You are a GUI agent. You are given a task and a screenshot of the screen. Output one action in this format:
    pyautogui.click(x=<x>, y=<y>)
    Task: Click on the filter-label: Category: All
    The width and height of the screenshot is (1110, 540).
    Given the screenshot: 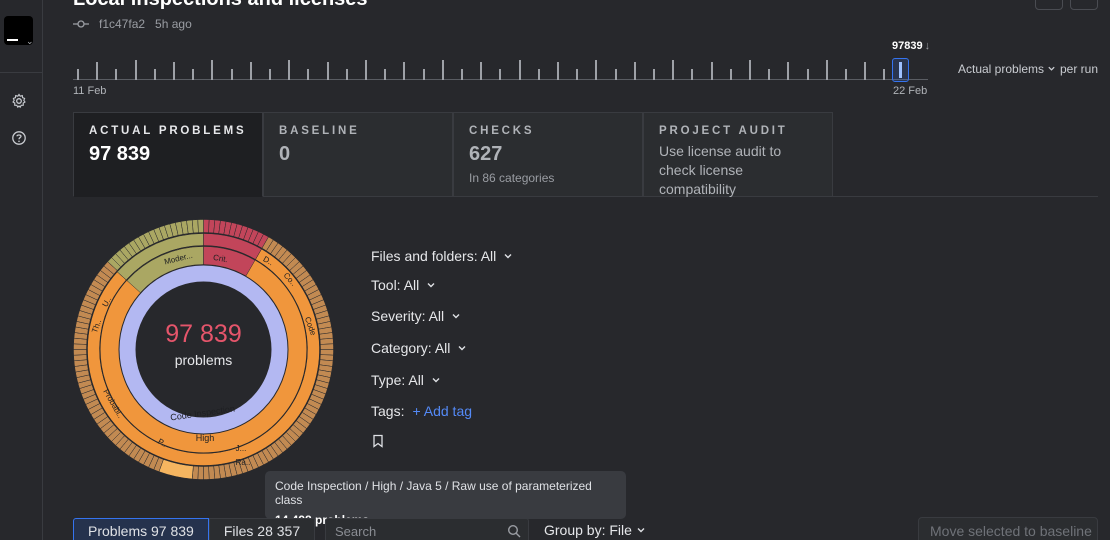 What is the action you would take?
    pyautogui.click(x=411, y=348)
    